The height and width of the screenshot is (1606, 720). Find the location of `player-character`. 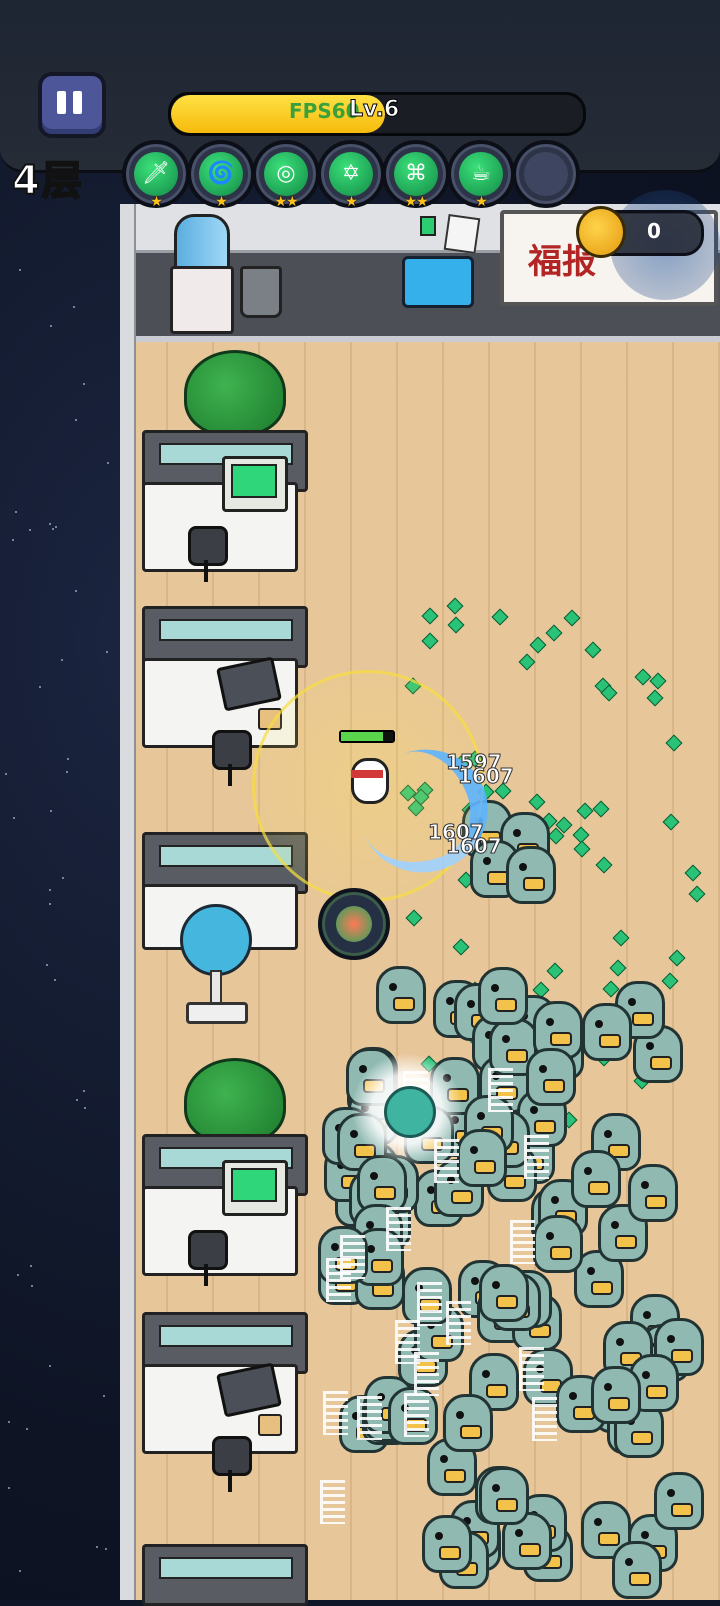

player-character is located at coordinates (367, 776).